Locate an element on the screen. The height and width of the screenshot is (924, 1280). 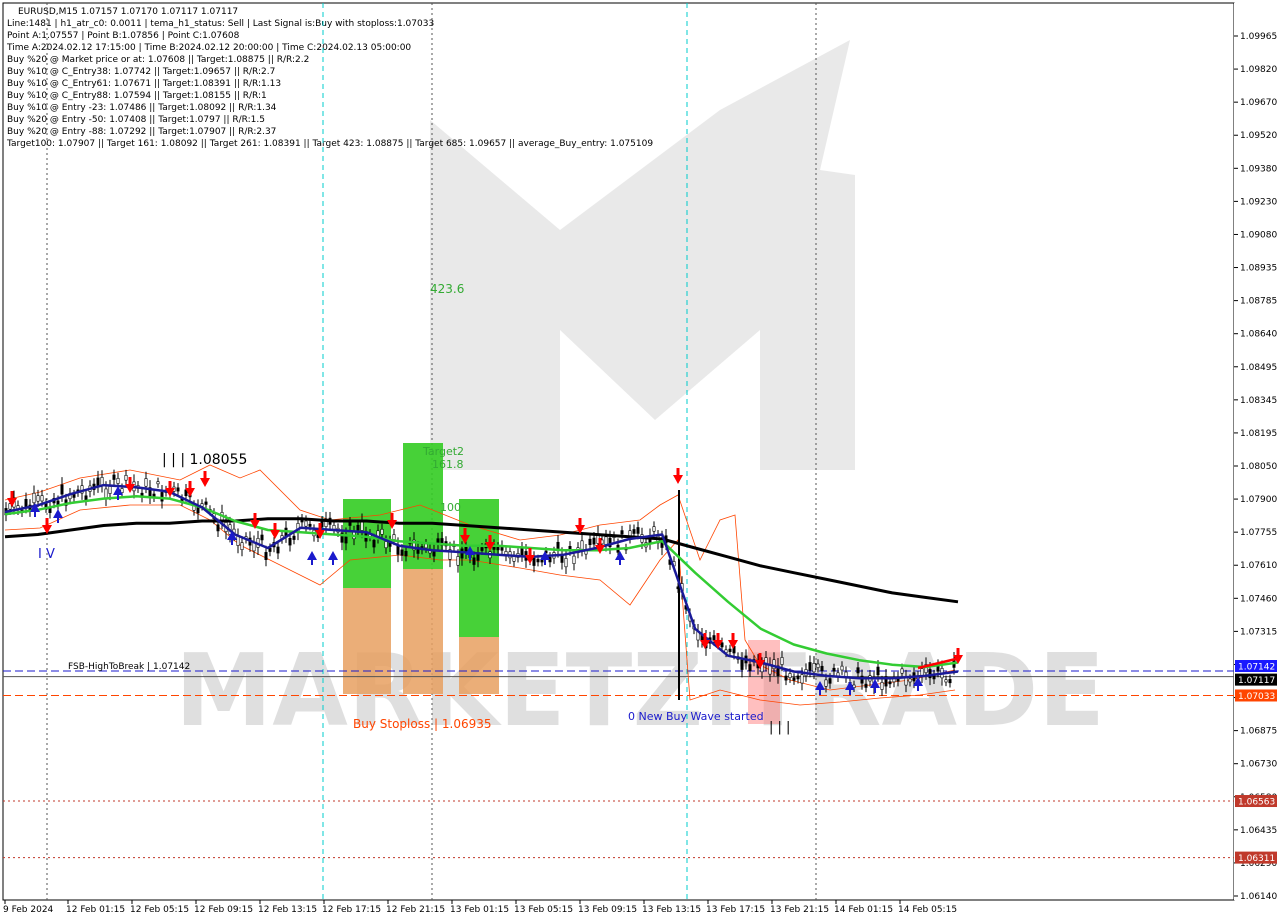
watermark-text: MARKETZITRADE is located at coordinates (640, 690).